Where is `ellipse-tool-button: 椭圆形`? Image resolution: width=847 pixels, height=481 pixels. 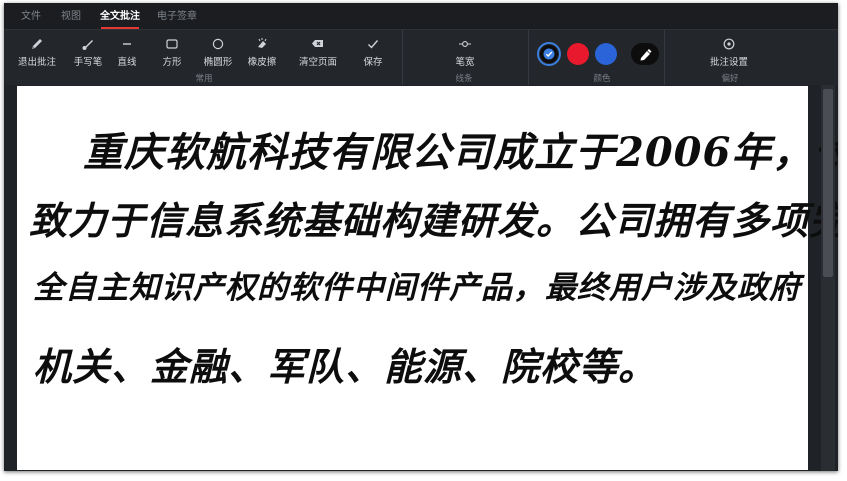
ellipse-tool-button: 椭圆形 is located at coordinates (218, 53).